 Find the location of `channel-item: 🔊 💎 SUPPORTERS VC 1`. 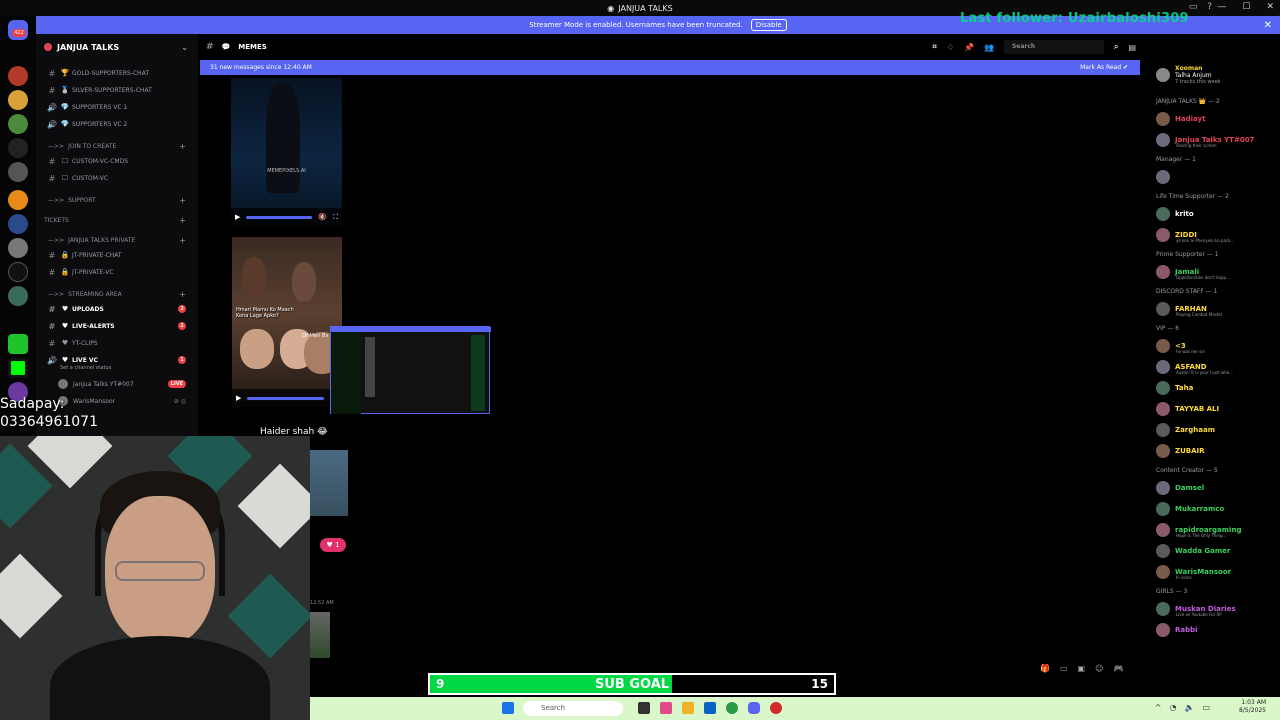

channel-item: 🔊 💎 SUPPORTERS VC 1 is located at coordinates (117, 107).